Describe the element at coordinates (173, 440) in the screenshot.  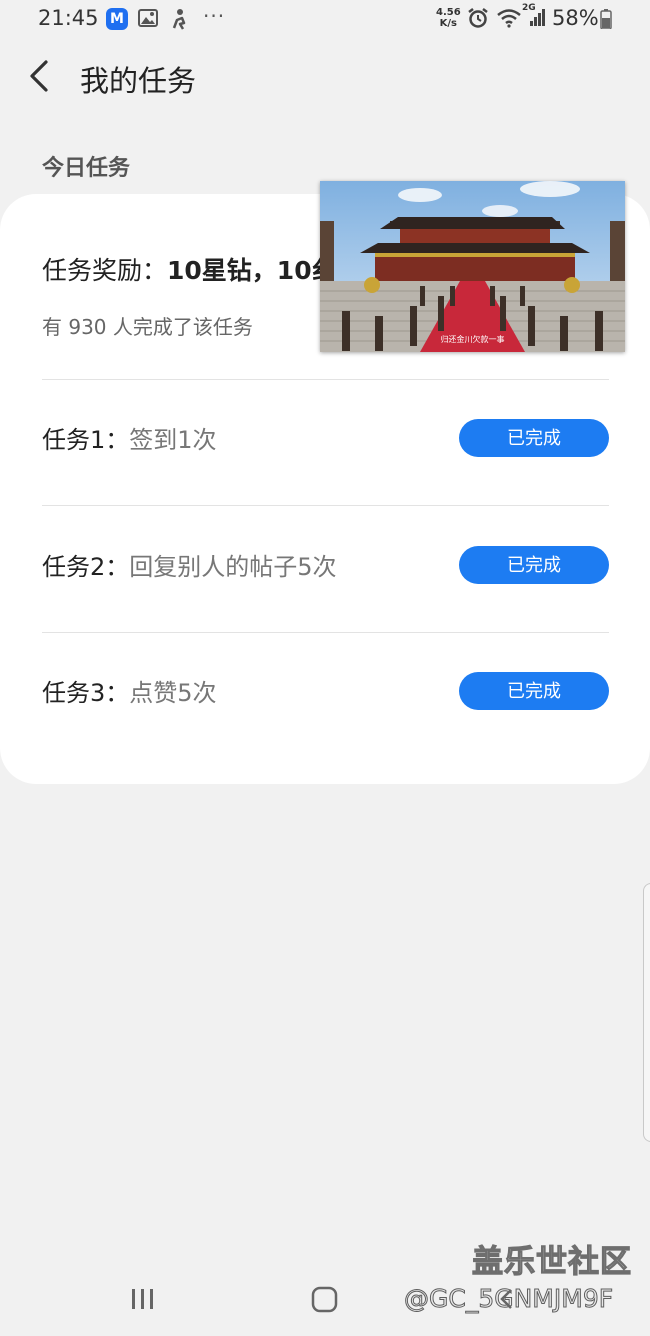
I see `task-description: 签到1次` at that location.